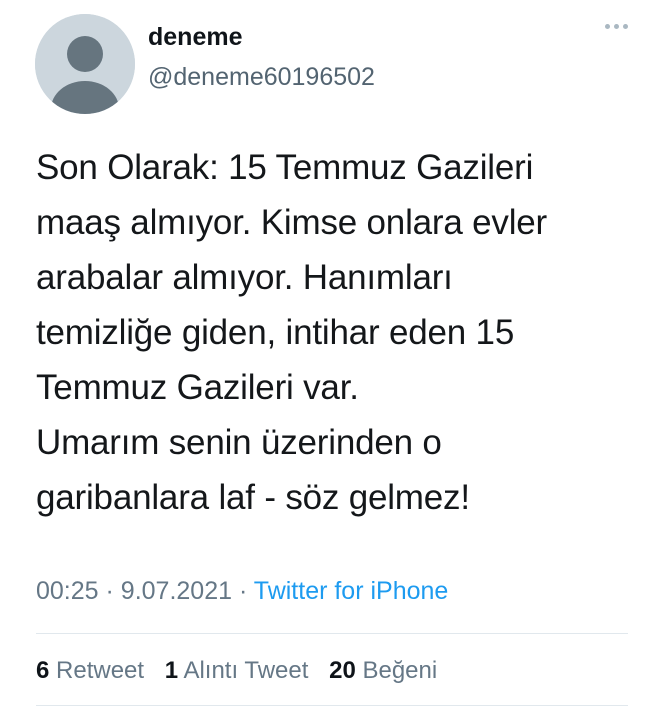 The image size is (650, 710). Describe the element at coordinates (261, 77) in the screenshot. I see `user-handle: @deneme60196502` at that location.